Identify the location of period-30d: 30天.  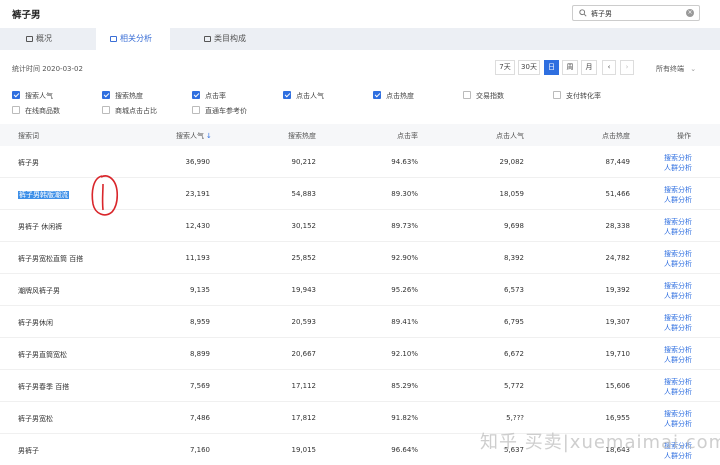
(529, 67).